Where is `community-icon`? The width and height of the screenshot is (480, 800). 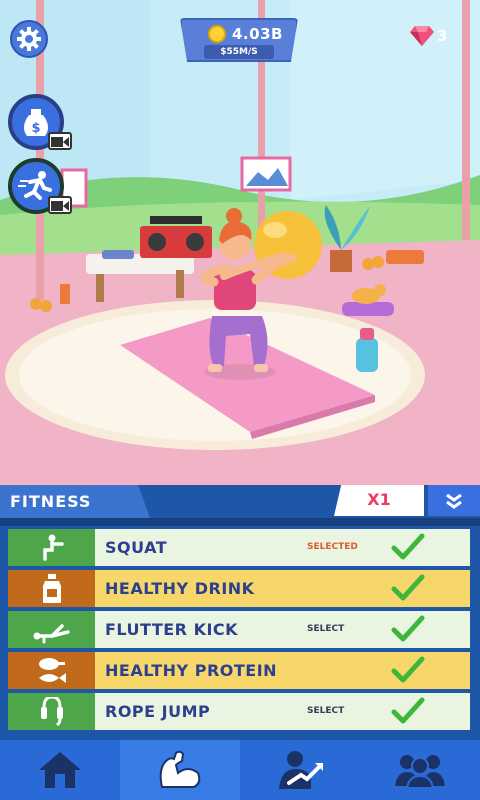 community-icon is located at coordinates (420, 772).